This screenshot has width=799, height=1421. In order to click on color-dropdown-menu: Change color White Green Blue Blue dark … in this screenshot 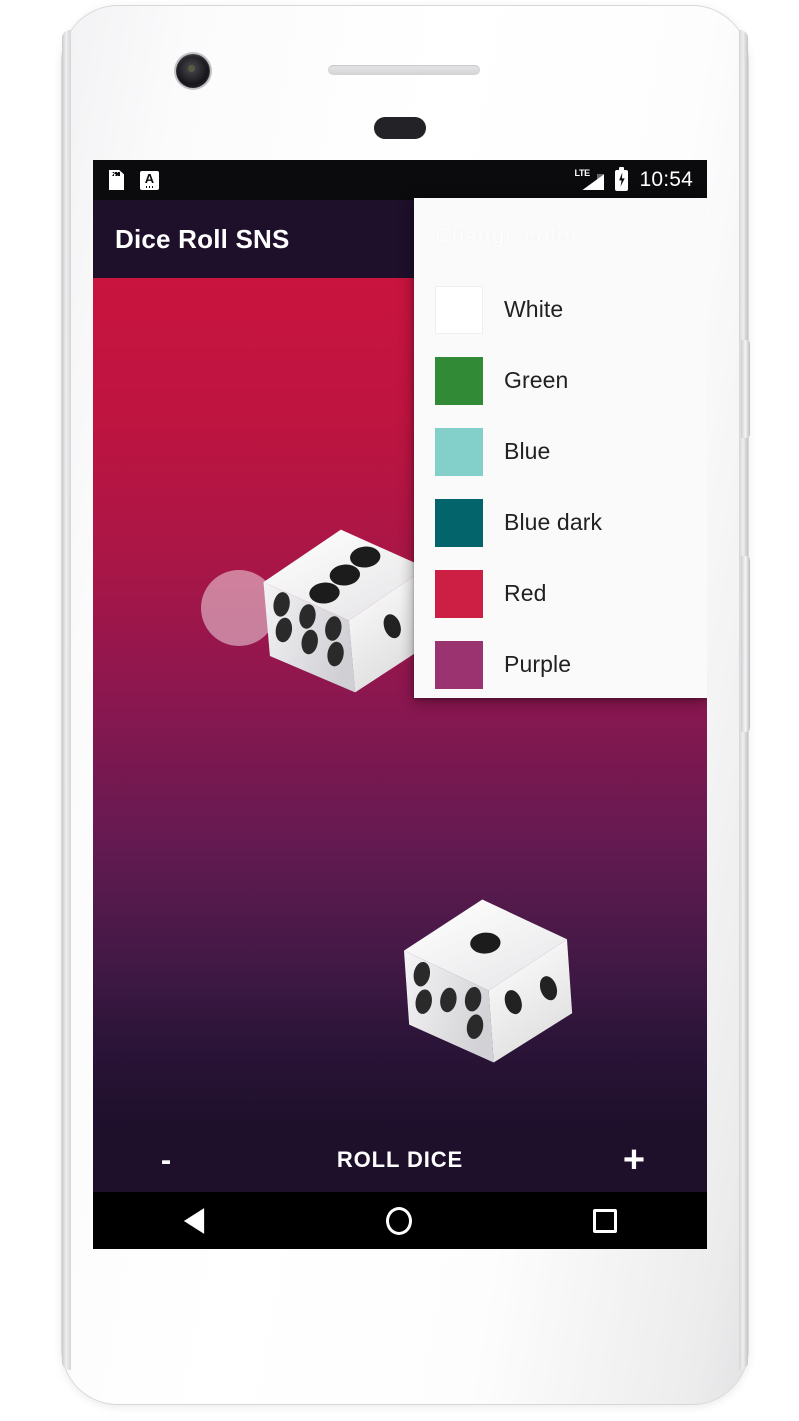, I will do `click(560, 448)`.